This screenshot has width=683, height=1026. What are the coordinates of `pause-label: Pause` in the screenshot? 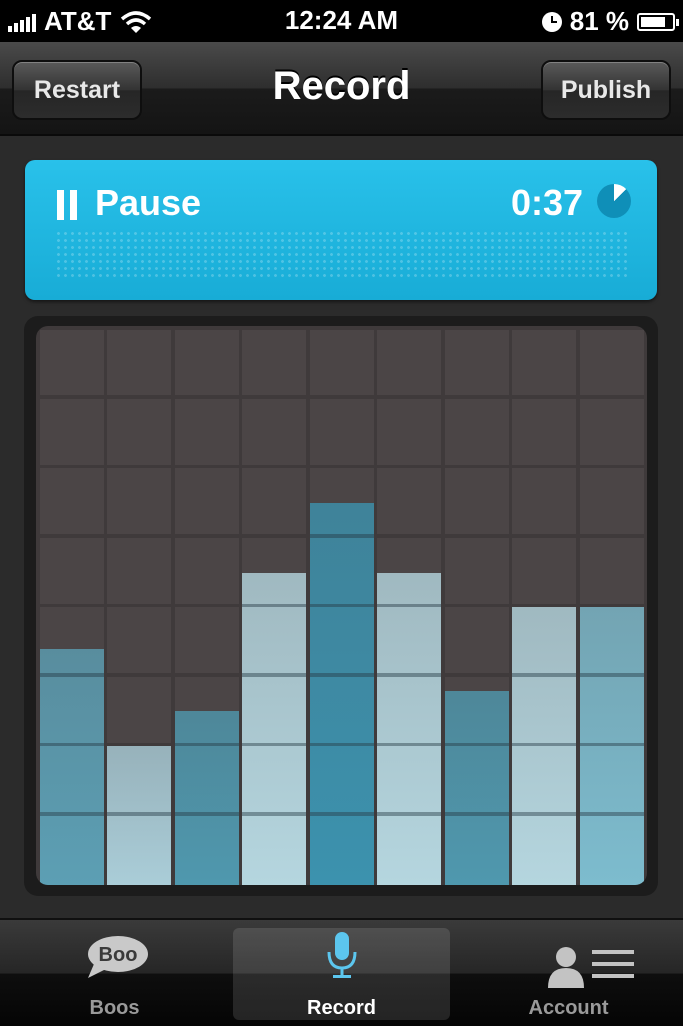 It's located at (148, 202).